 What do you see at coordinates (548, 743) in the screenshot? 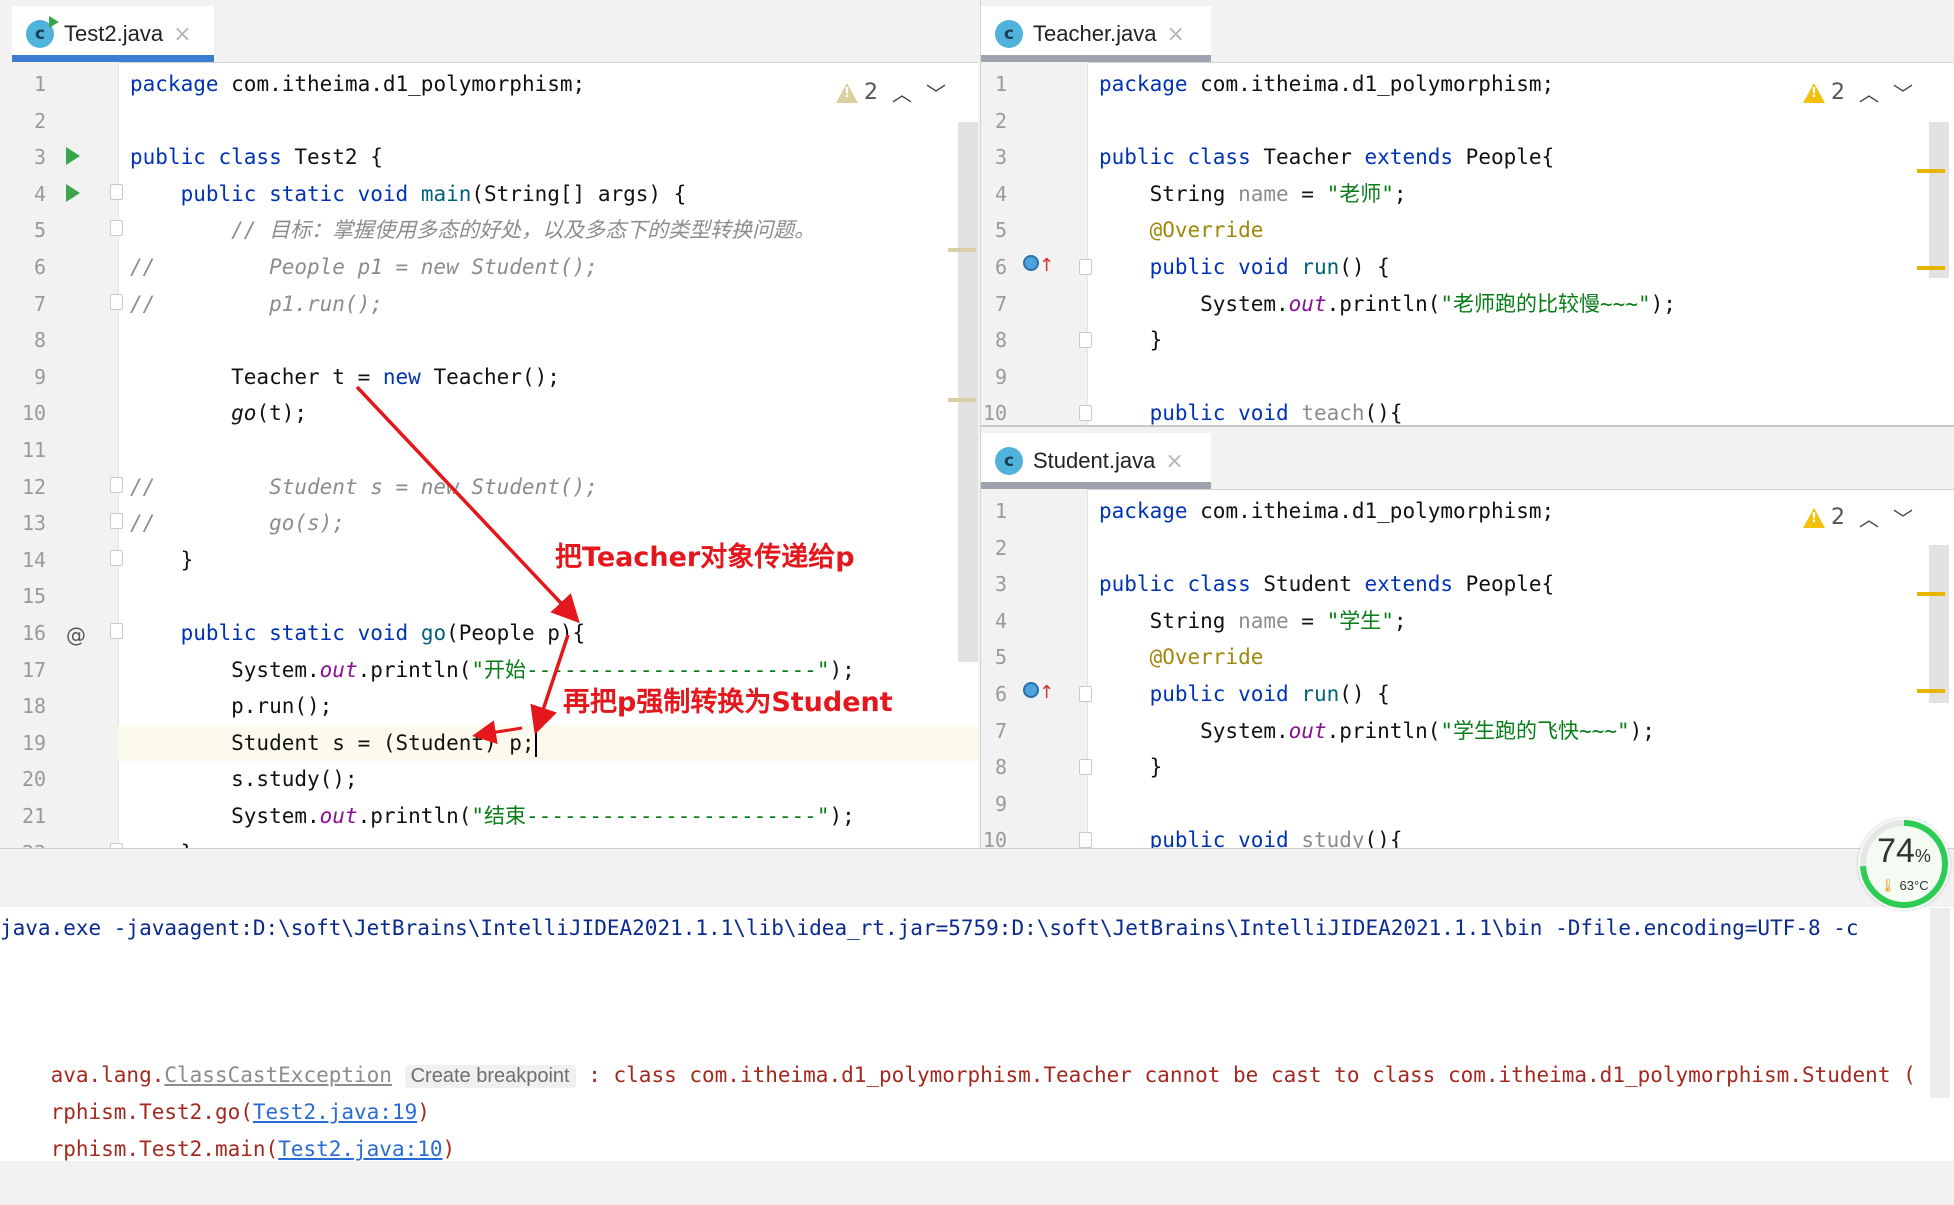
I see `code-line: Student s = (Student) p;` at bounding box center [548, 743].